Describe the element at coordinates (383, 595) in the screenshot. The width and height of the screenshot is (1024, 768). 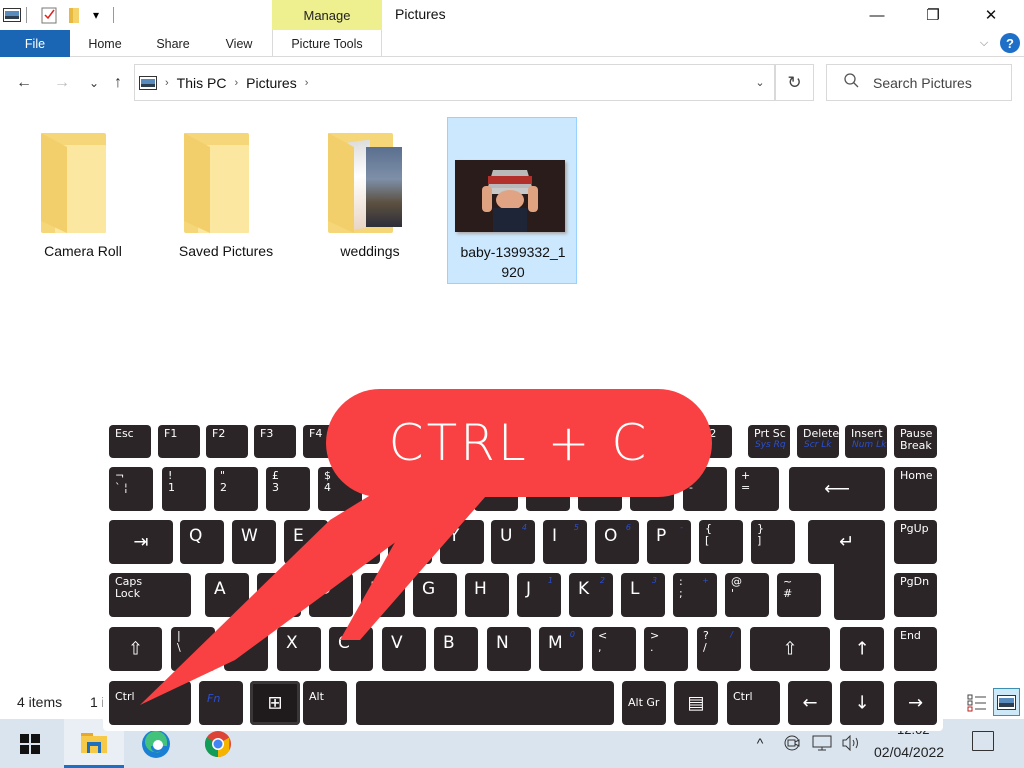
I see `key: F` at that location.